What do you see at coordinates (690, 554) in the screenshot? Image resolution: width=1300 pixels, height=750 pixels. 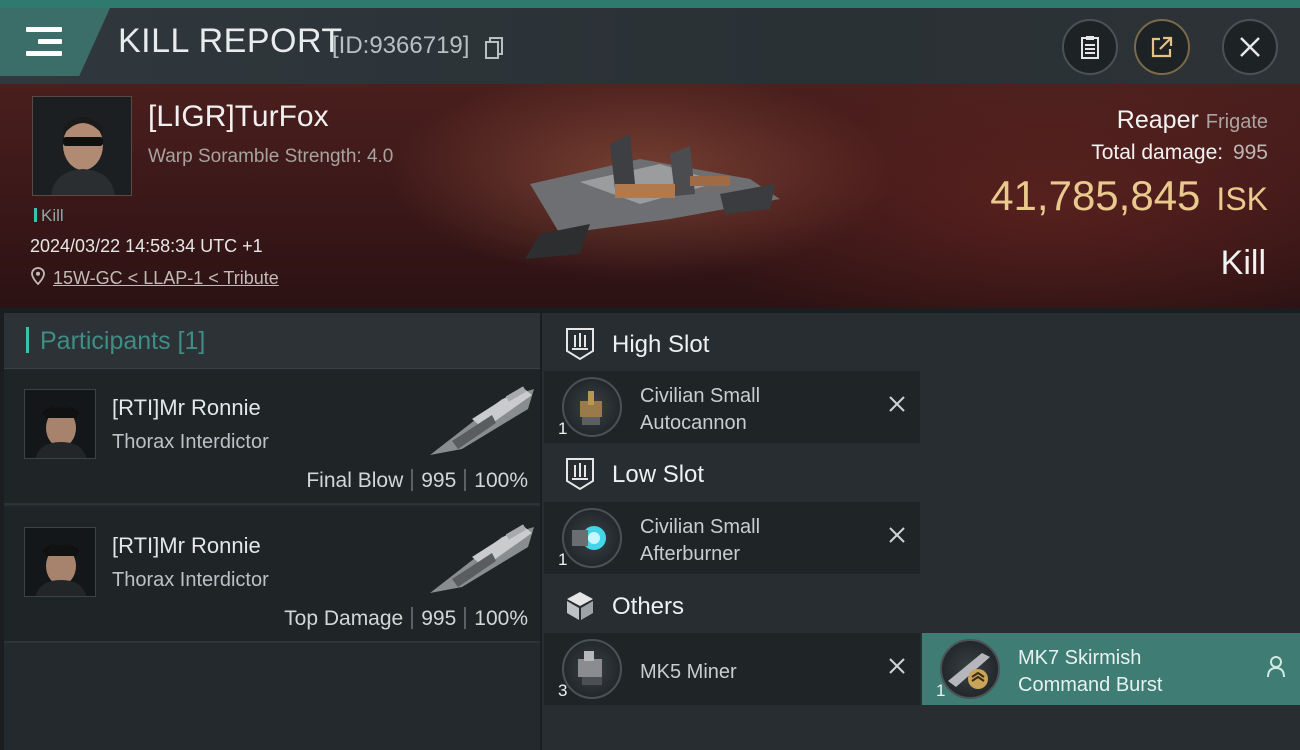 I see `module-name-line2: Afterburner` at bounding box center [690, 554].